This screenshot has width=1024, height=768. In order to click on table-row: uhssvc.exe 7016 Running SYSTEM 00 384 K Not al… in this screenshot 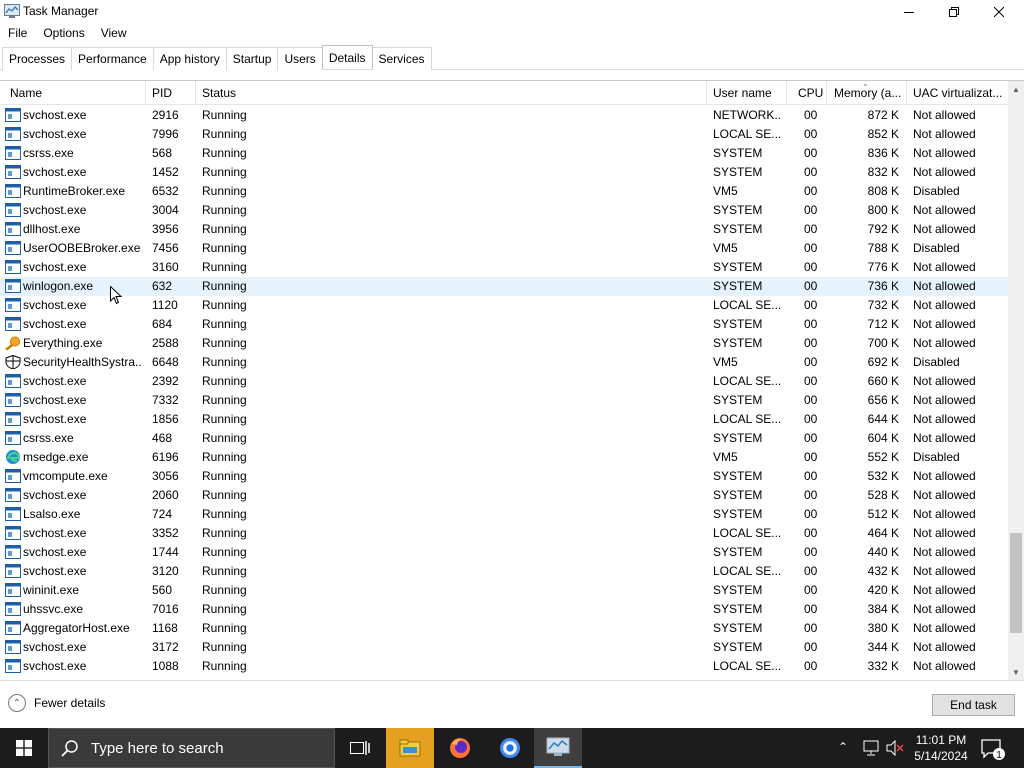, I will do `click(504, 609)`.